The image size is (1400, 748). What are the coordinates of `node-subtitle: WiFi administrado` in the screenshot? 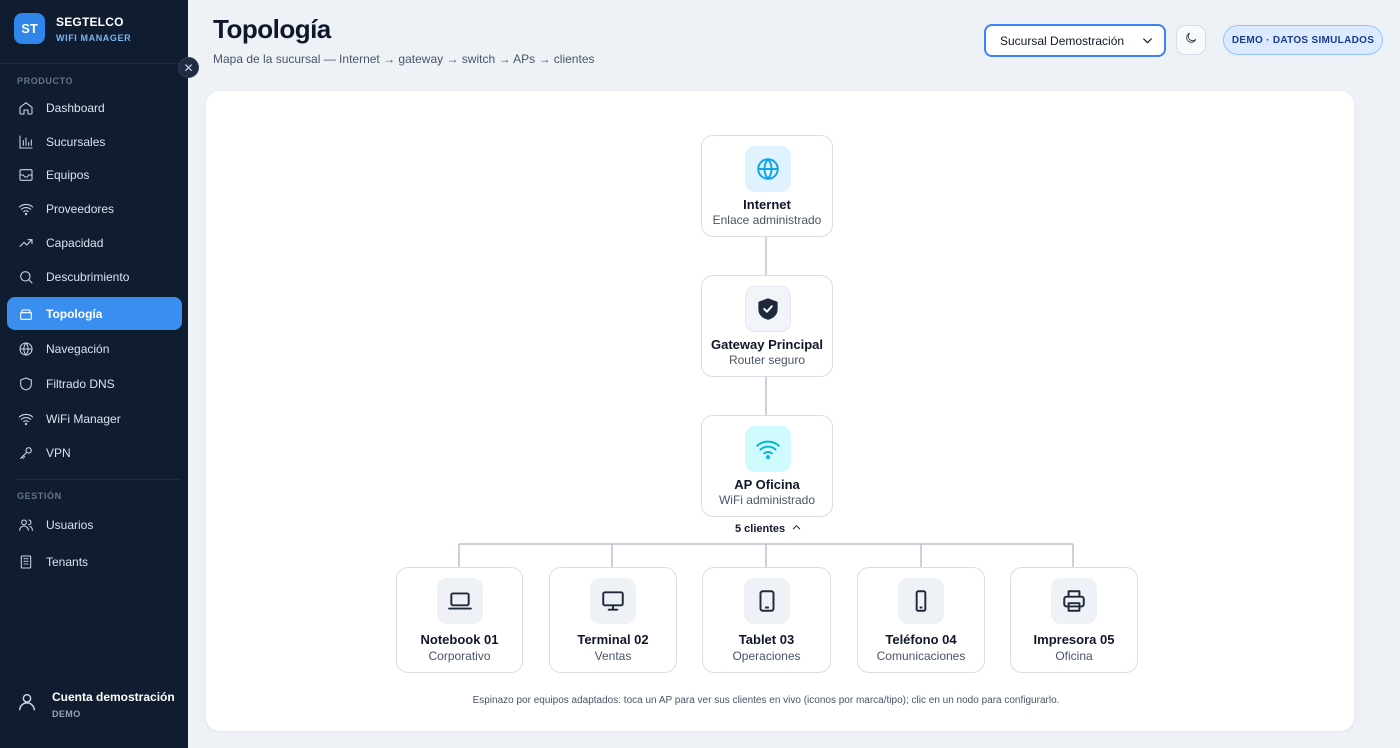 It's located at (767, 500).